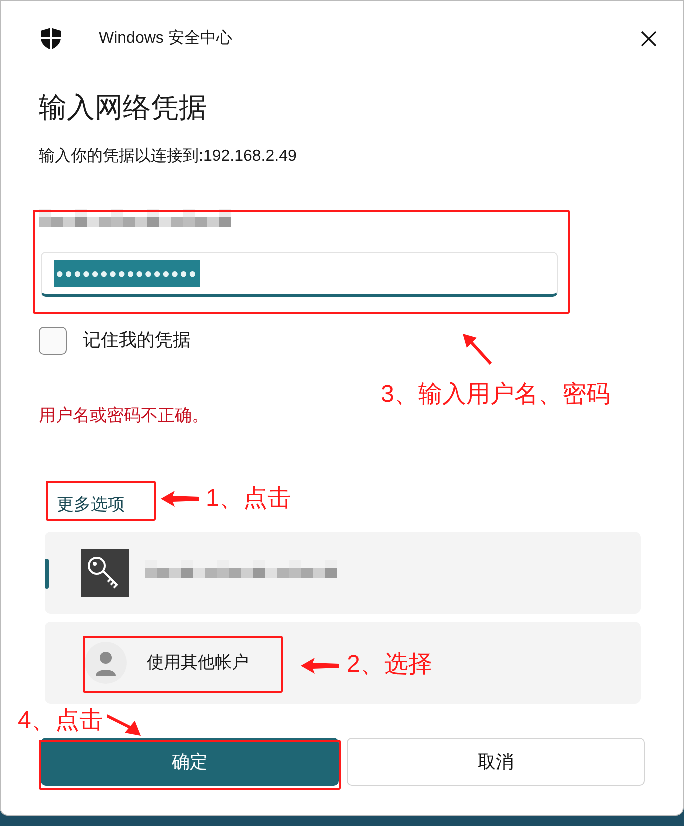  Describe the element at coordinates (61, 721) in the screenshot. I see `annotation-text: 4、点击` at that location.